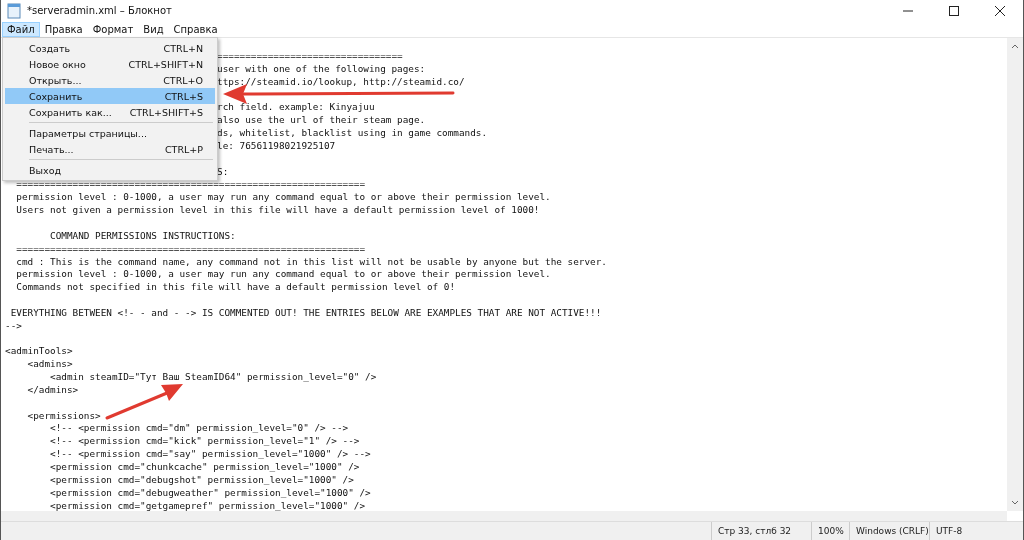 This screenshot has height=540, width=1024. I want to click on menu-item: Правка, so click(63, 29).